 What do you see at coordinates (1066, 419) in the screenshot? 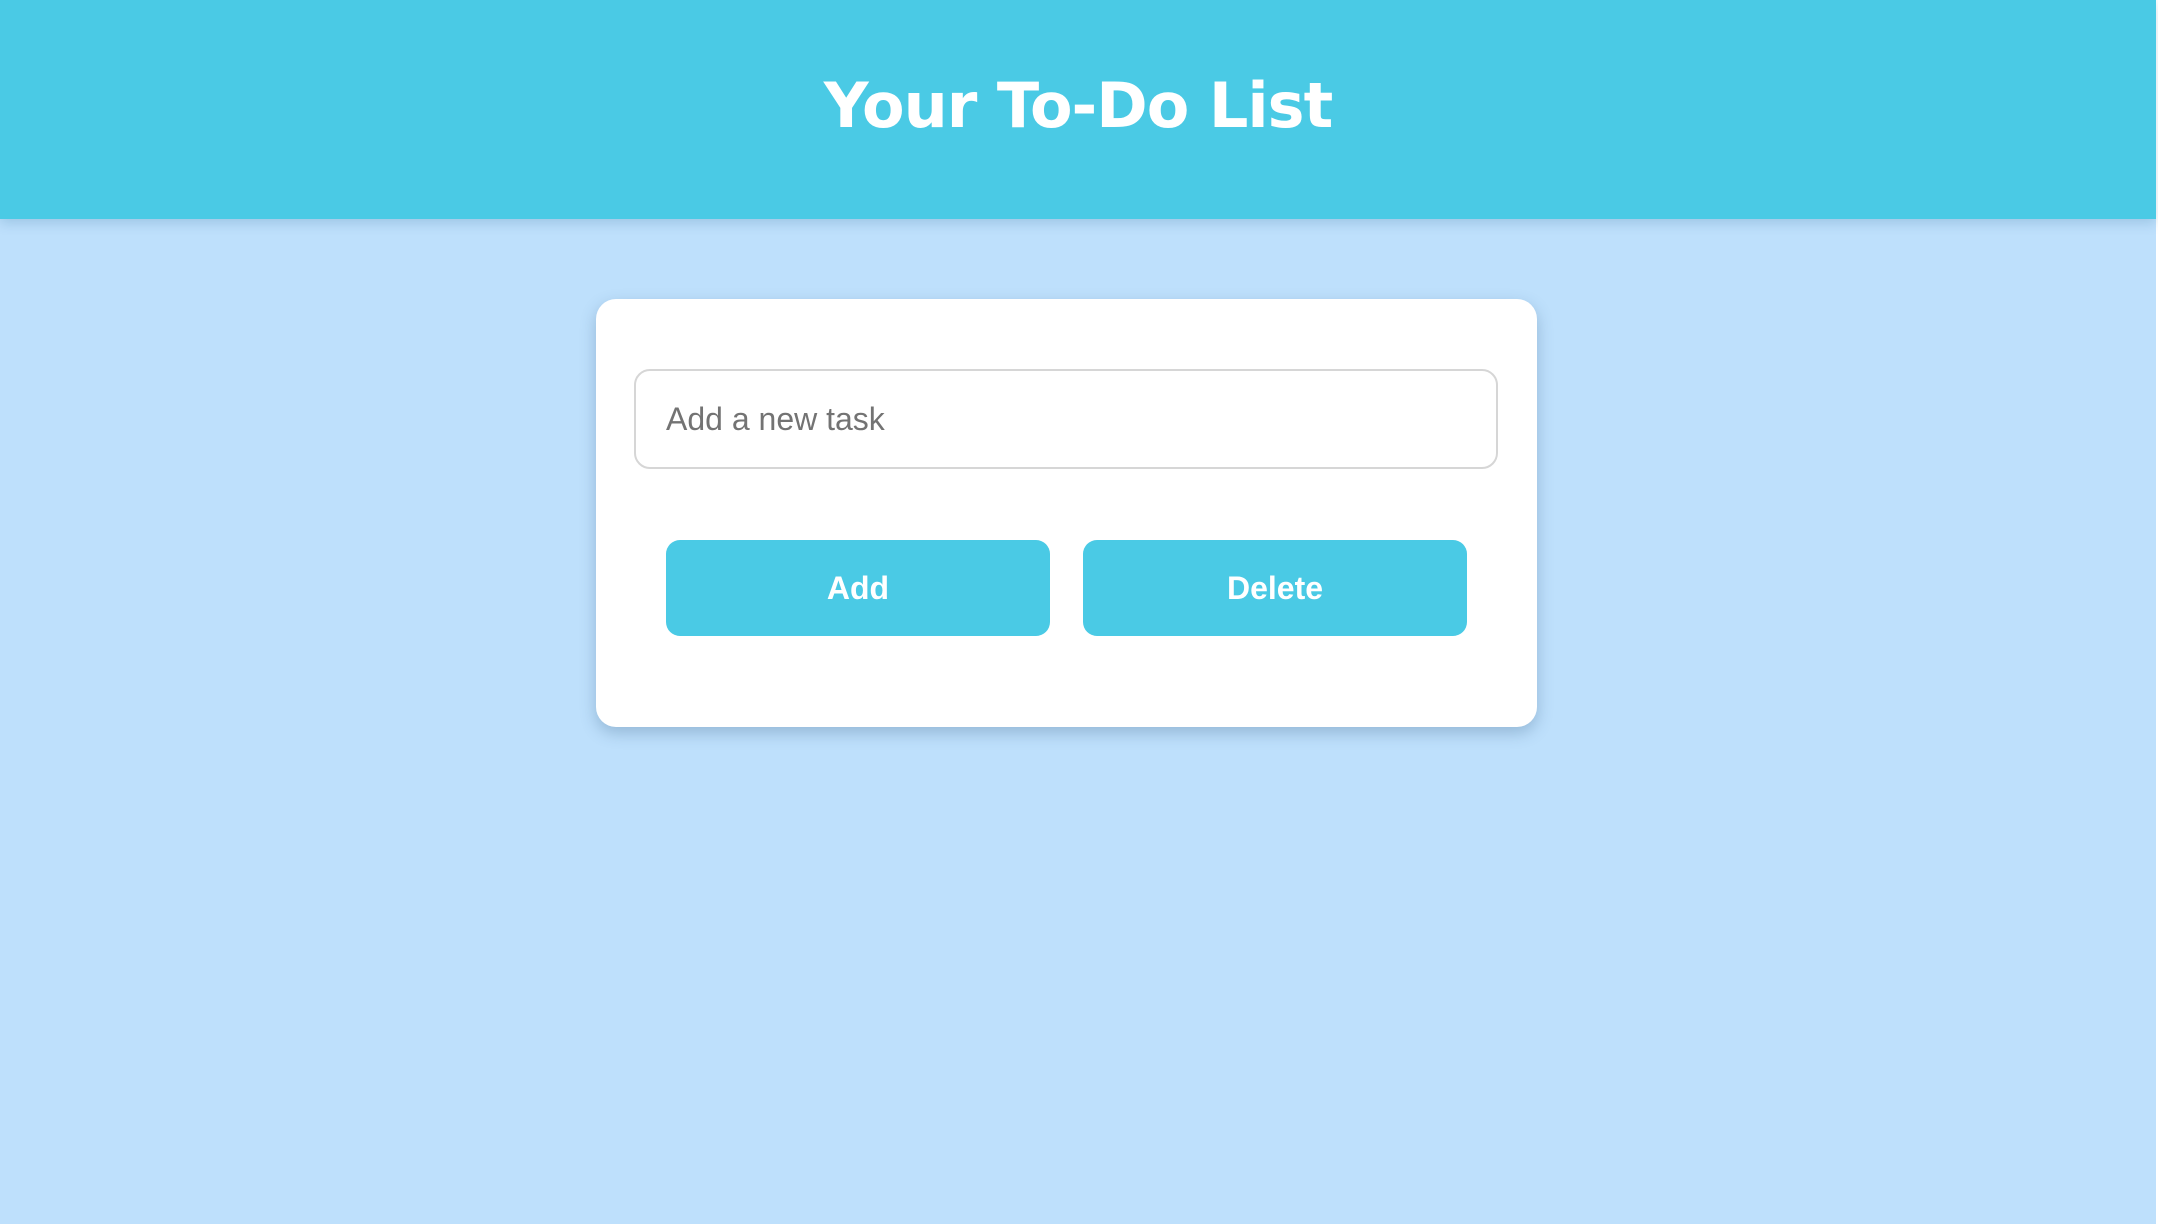
I see `new-task-input` at bounding box center [1066, 419].